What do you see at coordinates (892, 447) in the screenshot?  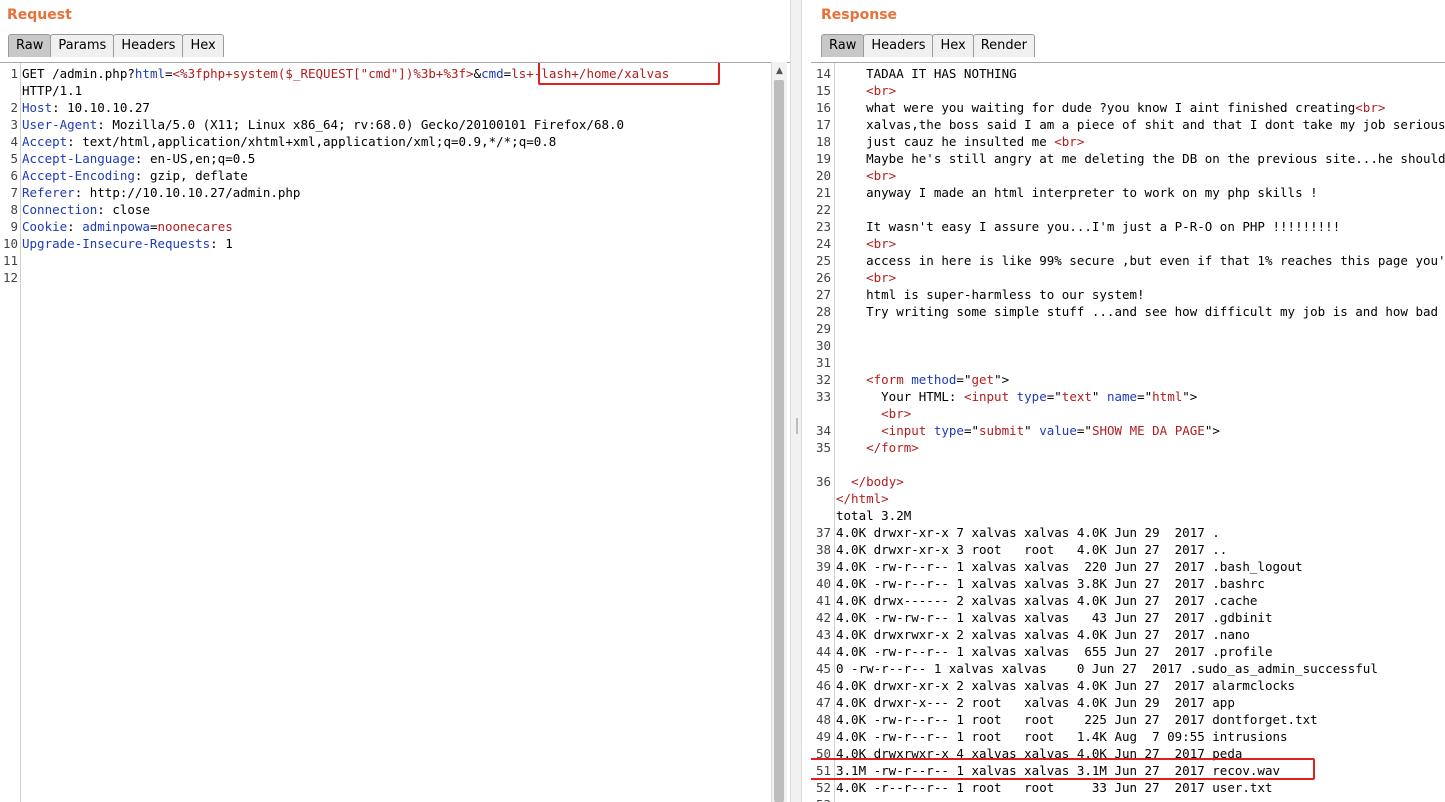 I see `code-token: </form>` at bounding box center [892, 447].